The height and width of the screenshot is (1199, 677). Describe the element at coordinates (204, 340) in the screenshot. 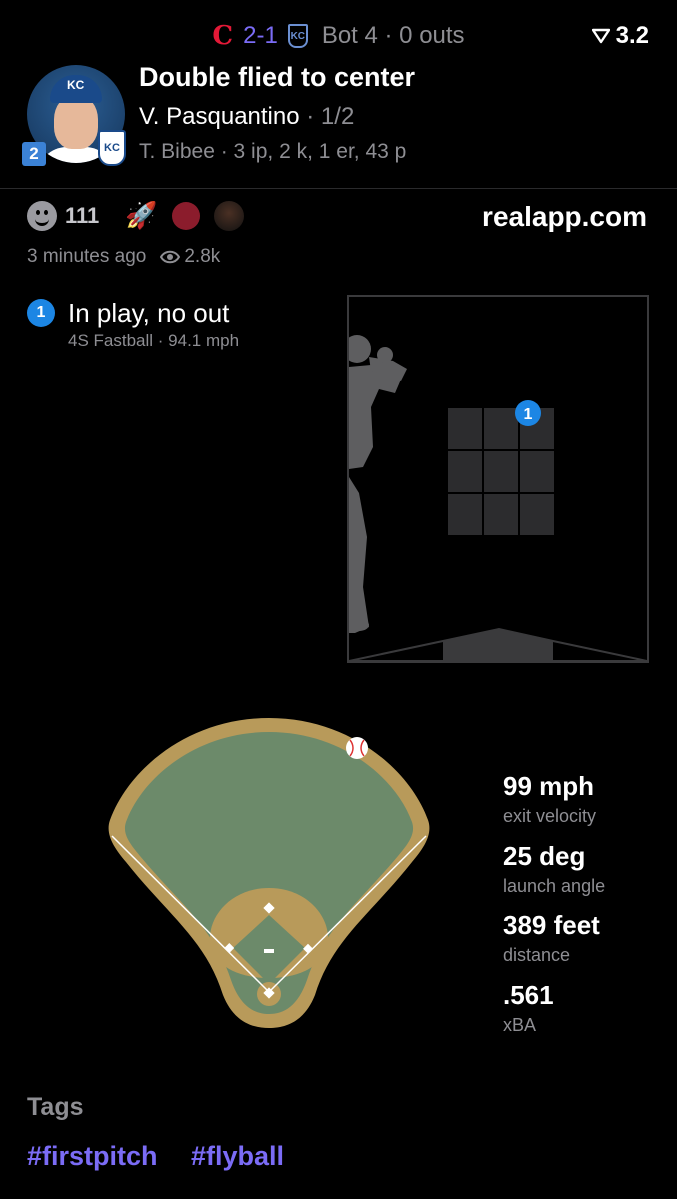

I see `pitch-speed: 94.1 mph` at that location.